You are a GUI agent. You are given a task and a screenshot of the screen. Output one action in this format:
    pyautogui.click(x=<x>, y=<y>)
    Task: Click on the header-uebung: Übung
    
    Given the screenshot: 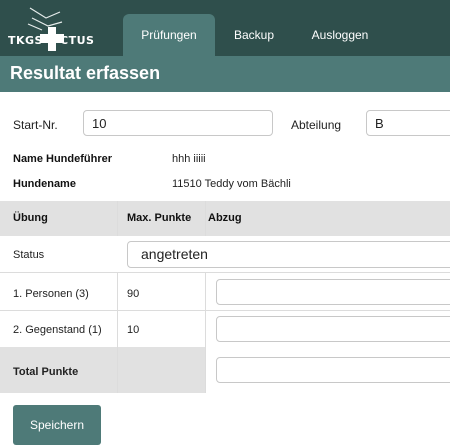 What is the action you would take?
    pyautogui.click(x=30, y=218)
    